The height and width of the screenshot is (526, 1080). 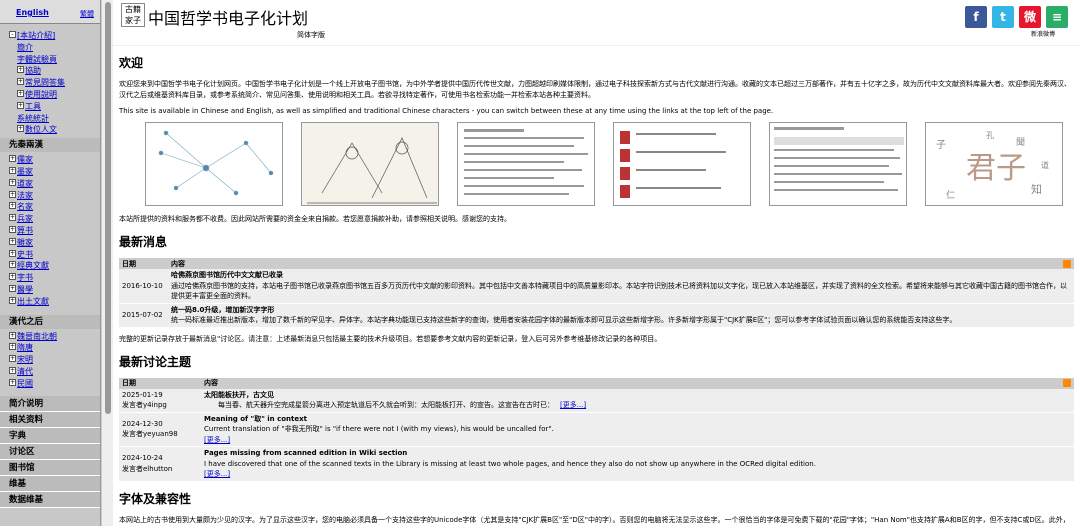 I want to click on logo-line-1: 古籍, so click(x=133, y=9).